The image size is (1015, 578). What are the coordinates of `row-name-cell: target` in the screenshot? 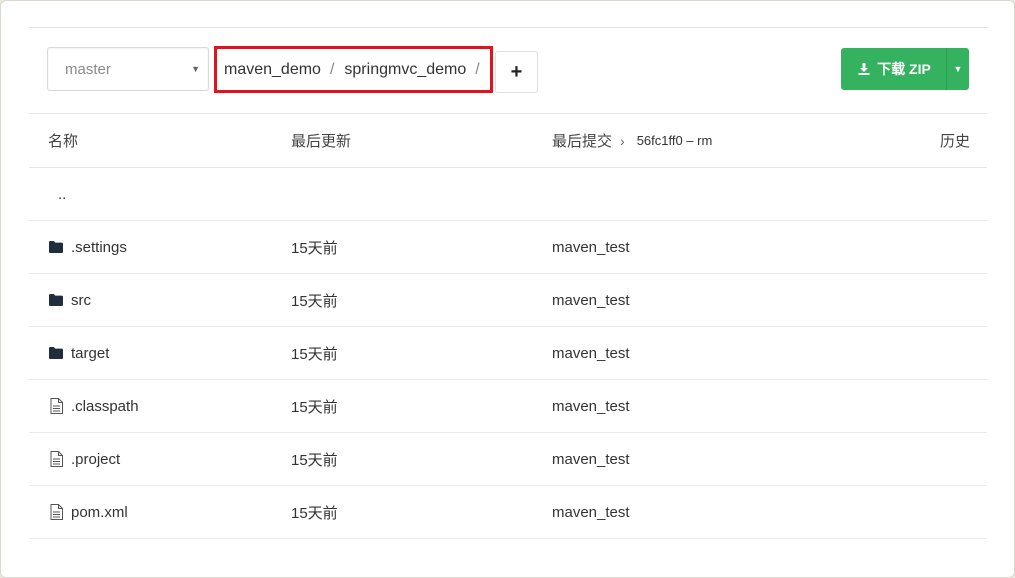 It's located at (78, 353).